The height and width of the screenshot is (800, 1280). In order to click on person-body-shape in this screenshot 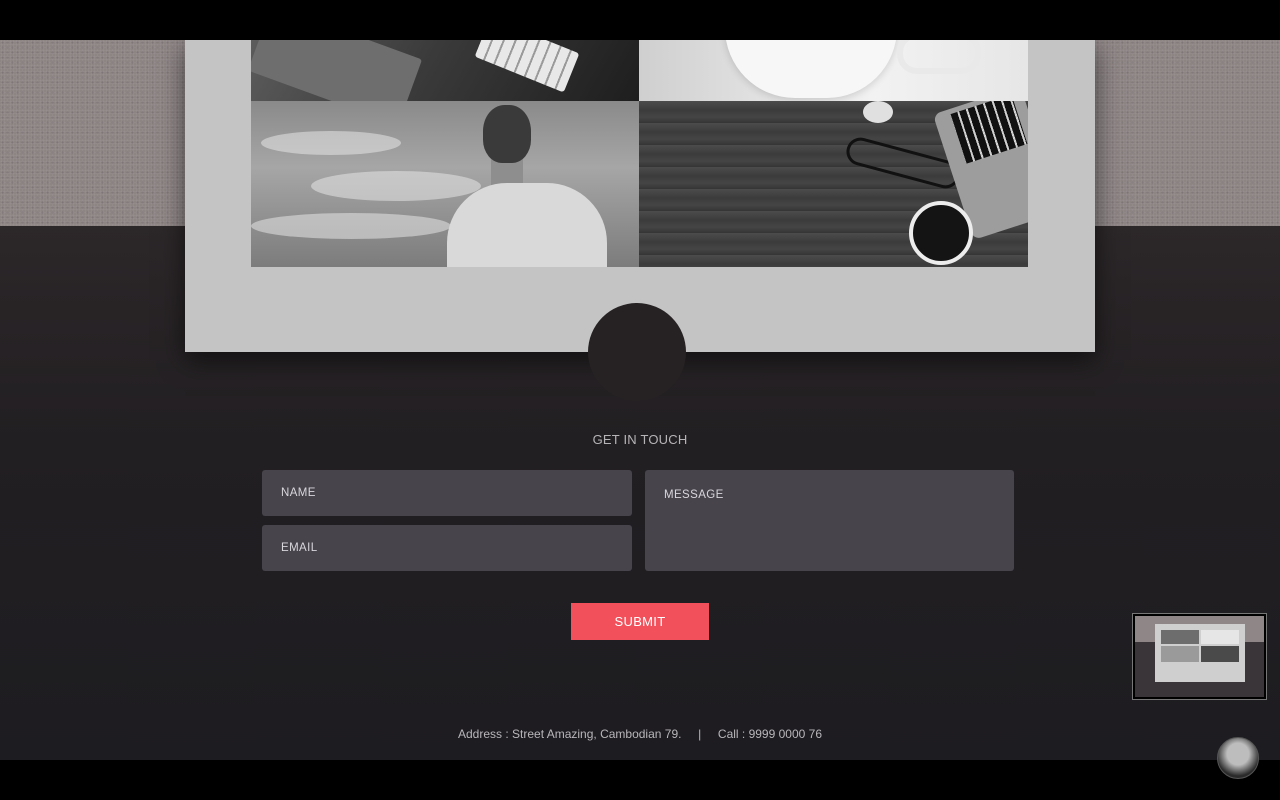, I will do `click(527, 225)`.